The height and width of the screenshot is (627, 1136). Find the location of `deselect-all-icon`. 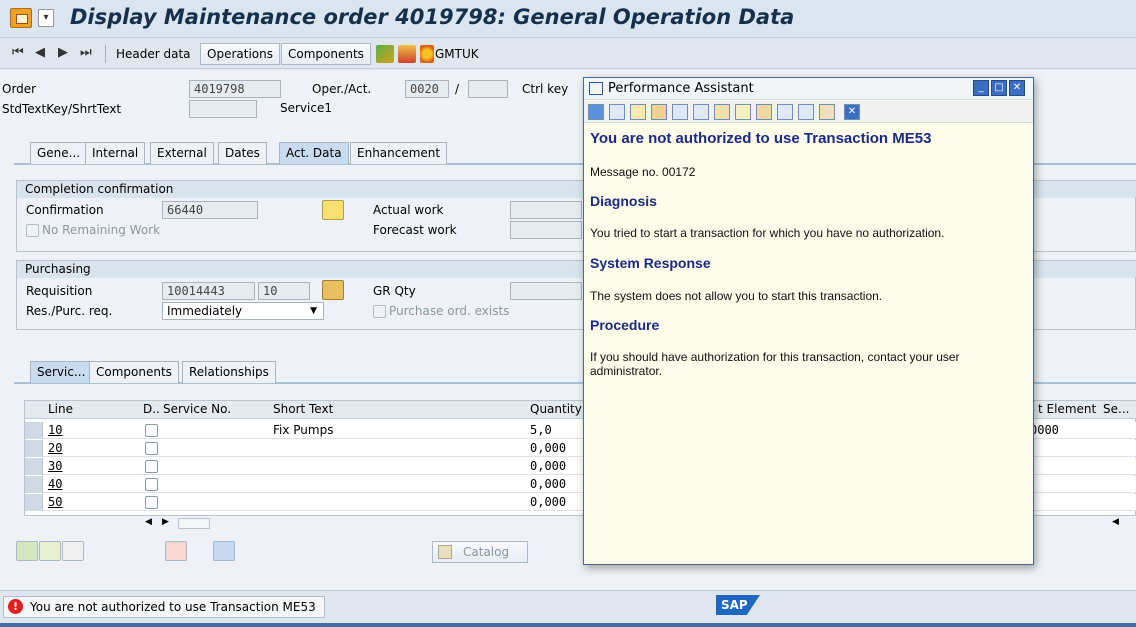

deselect-all-icon is located at coordinates (73, 551).